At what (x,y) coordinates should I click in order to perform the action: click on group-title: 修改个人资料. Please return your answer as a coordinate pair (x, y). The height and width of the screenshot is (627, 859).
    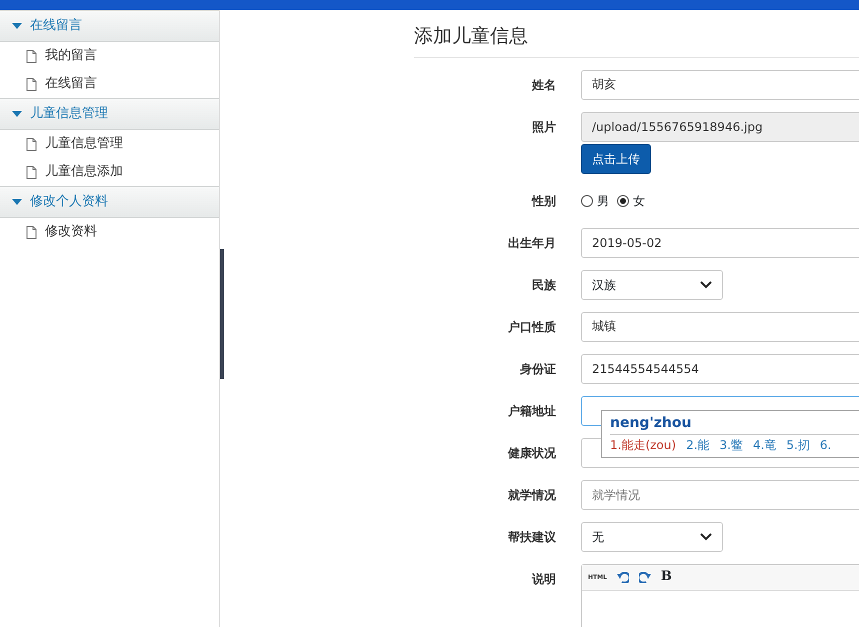
    Looking at the image, I should click on (69, 202).